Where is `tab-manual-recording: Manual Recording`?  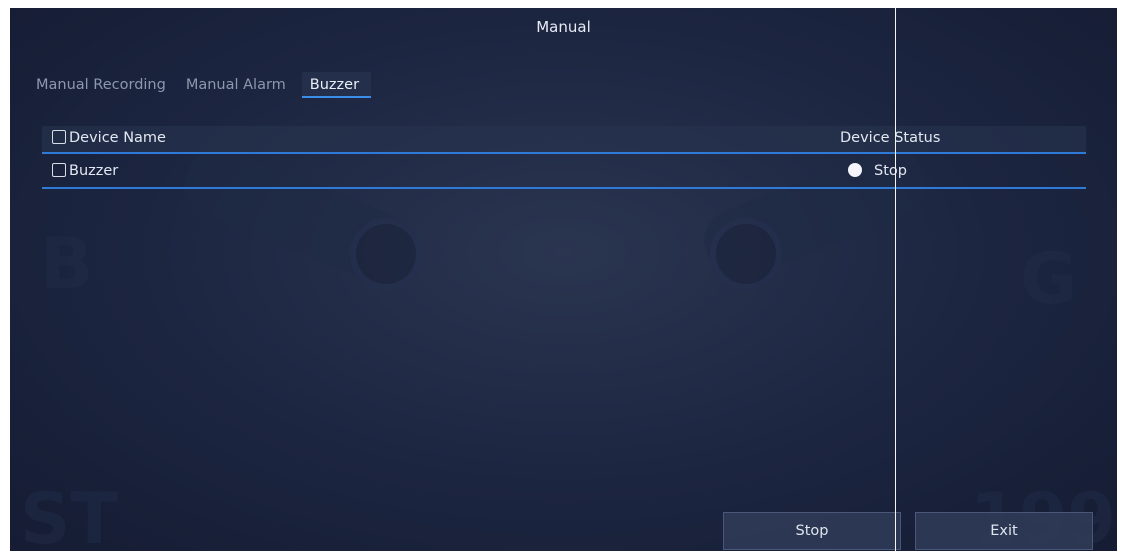 tab-manual-recording: Manual Recording is located at coordinates (101, 85).